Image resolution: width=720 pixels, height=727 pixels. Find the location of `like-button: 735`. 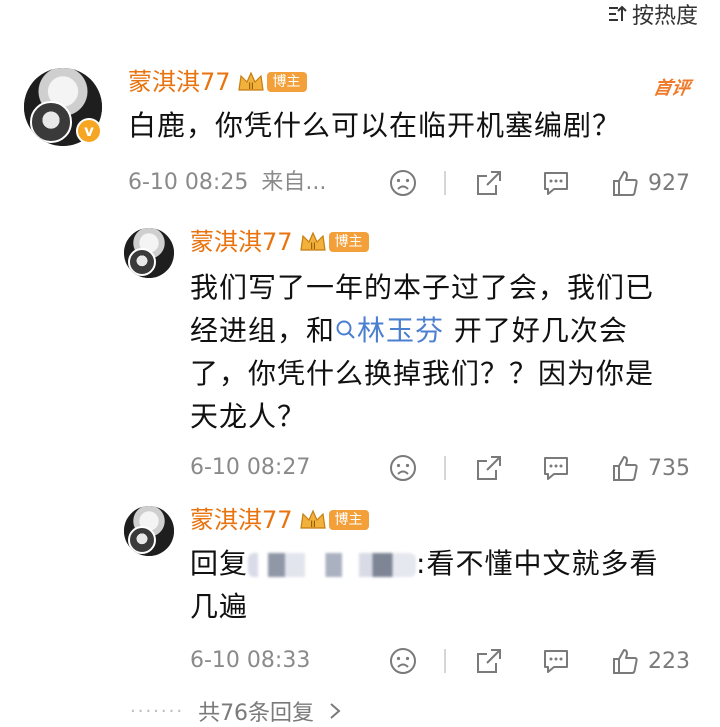

like-button: 735 is located at coordinates (650, 468).